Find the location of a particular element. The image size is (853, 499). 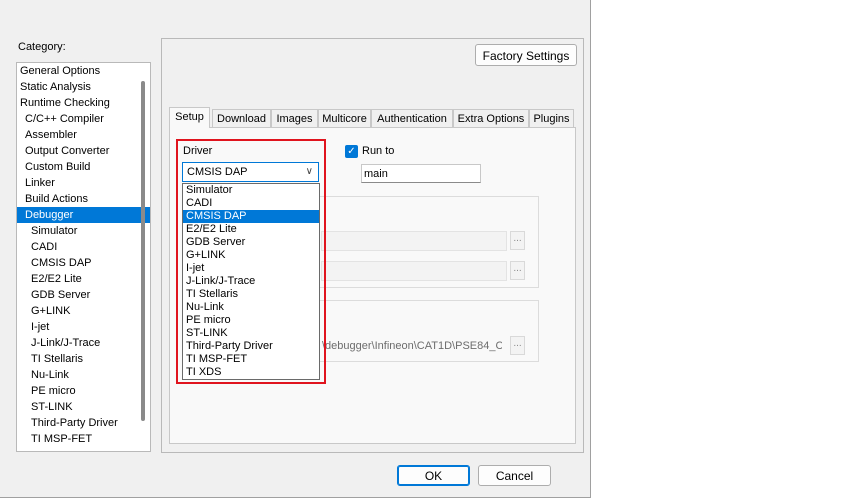

category-item-nu-link: Nu-Link is located at coordinates (83, 375).